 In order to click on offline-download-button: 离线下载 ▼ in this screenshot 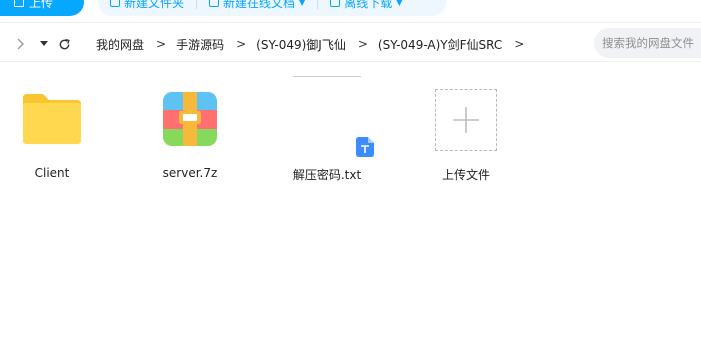, I will do `click(366, 8)`.